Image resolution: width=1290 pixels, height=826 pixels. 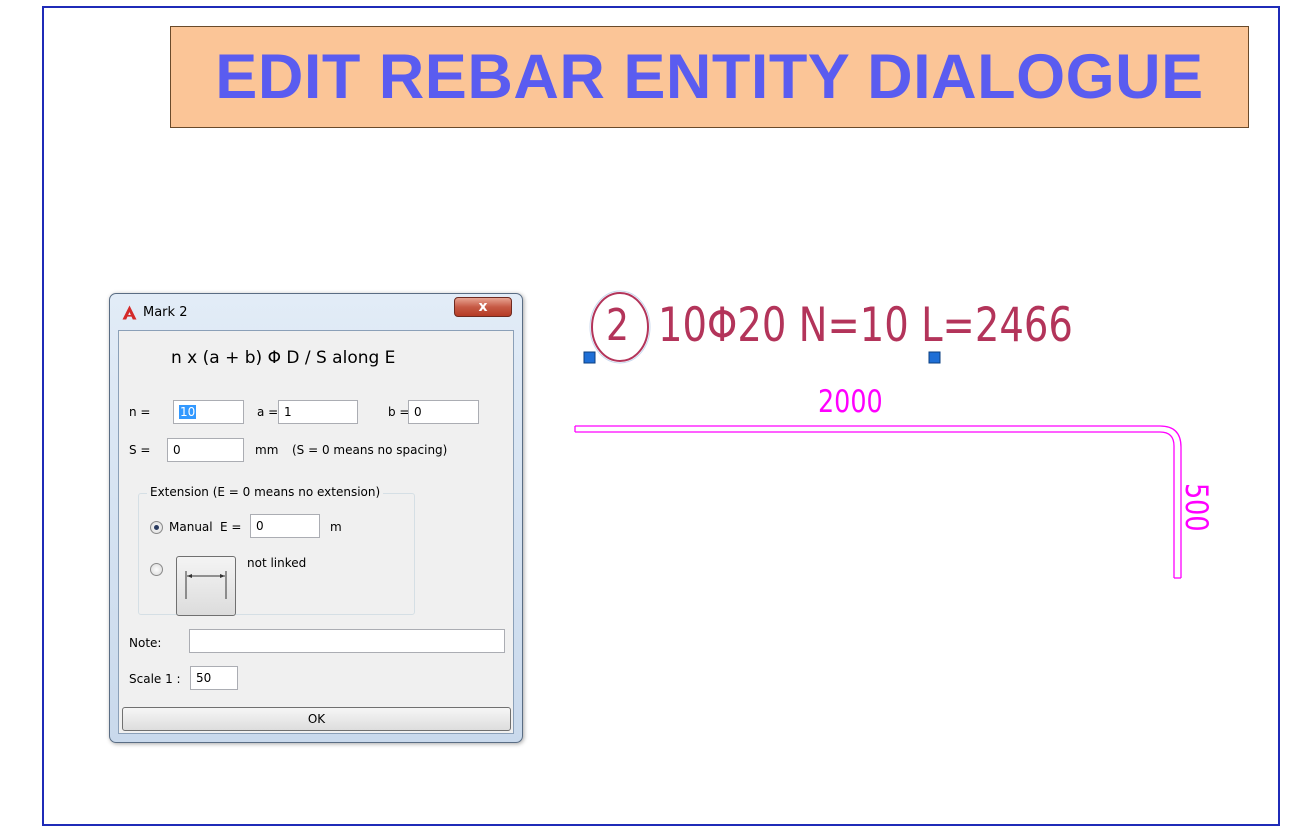 I want to click on rebar-label: 10Φ20 N=10 L=2466, so click(x=865, y=325).